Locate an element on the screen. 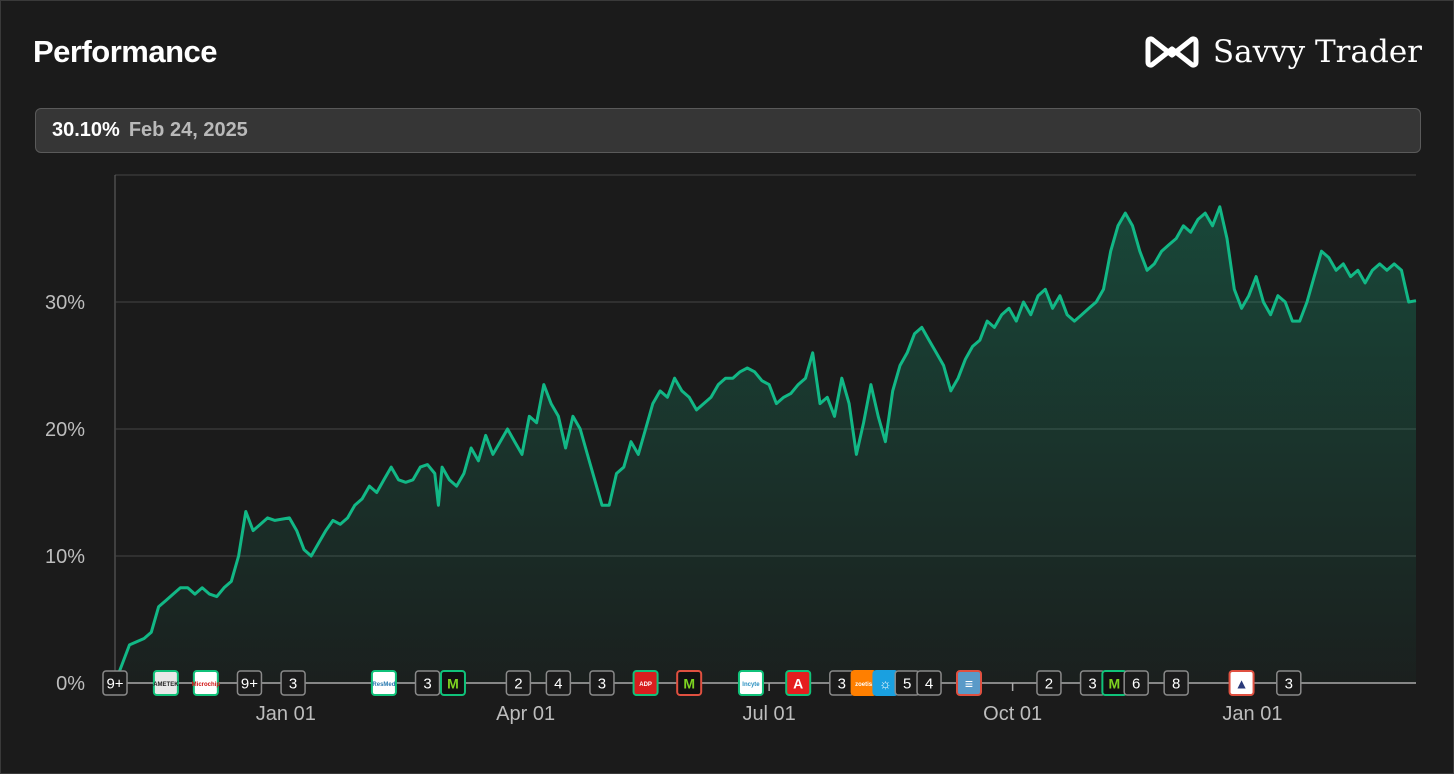 The height and width of the screenshot is (774, 1454). marker-count: 8 is located at coordinates (1176, 684).